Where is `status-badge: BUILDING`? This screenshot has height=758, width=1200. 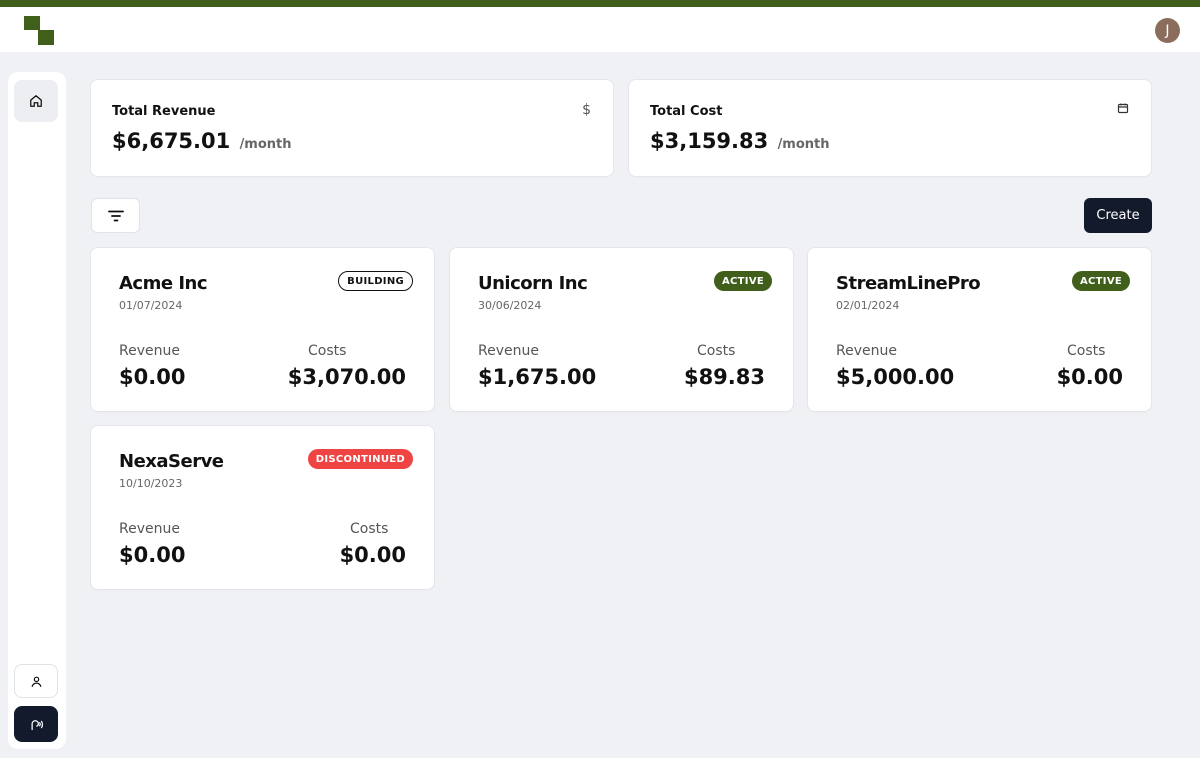
status-badge: BUILDING is located at coordinates (375, 281).